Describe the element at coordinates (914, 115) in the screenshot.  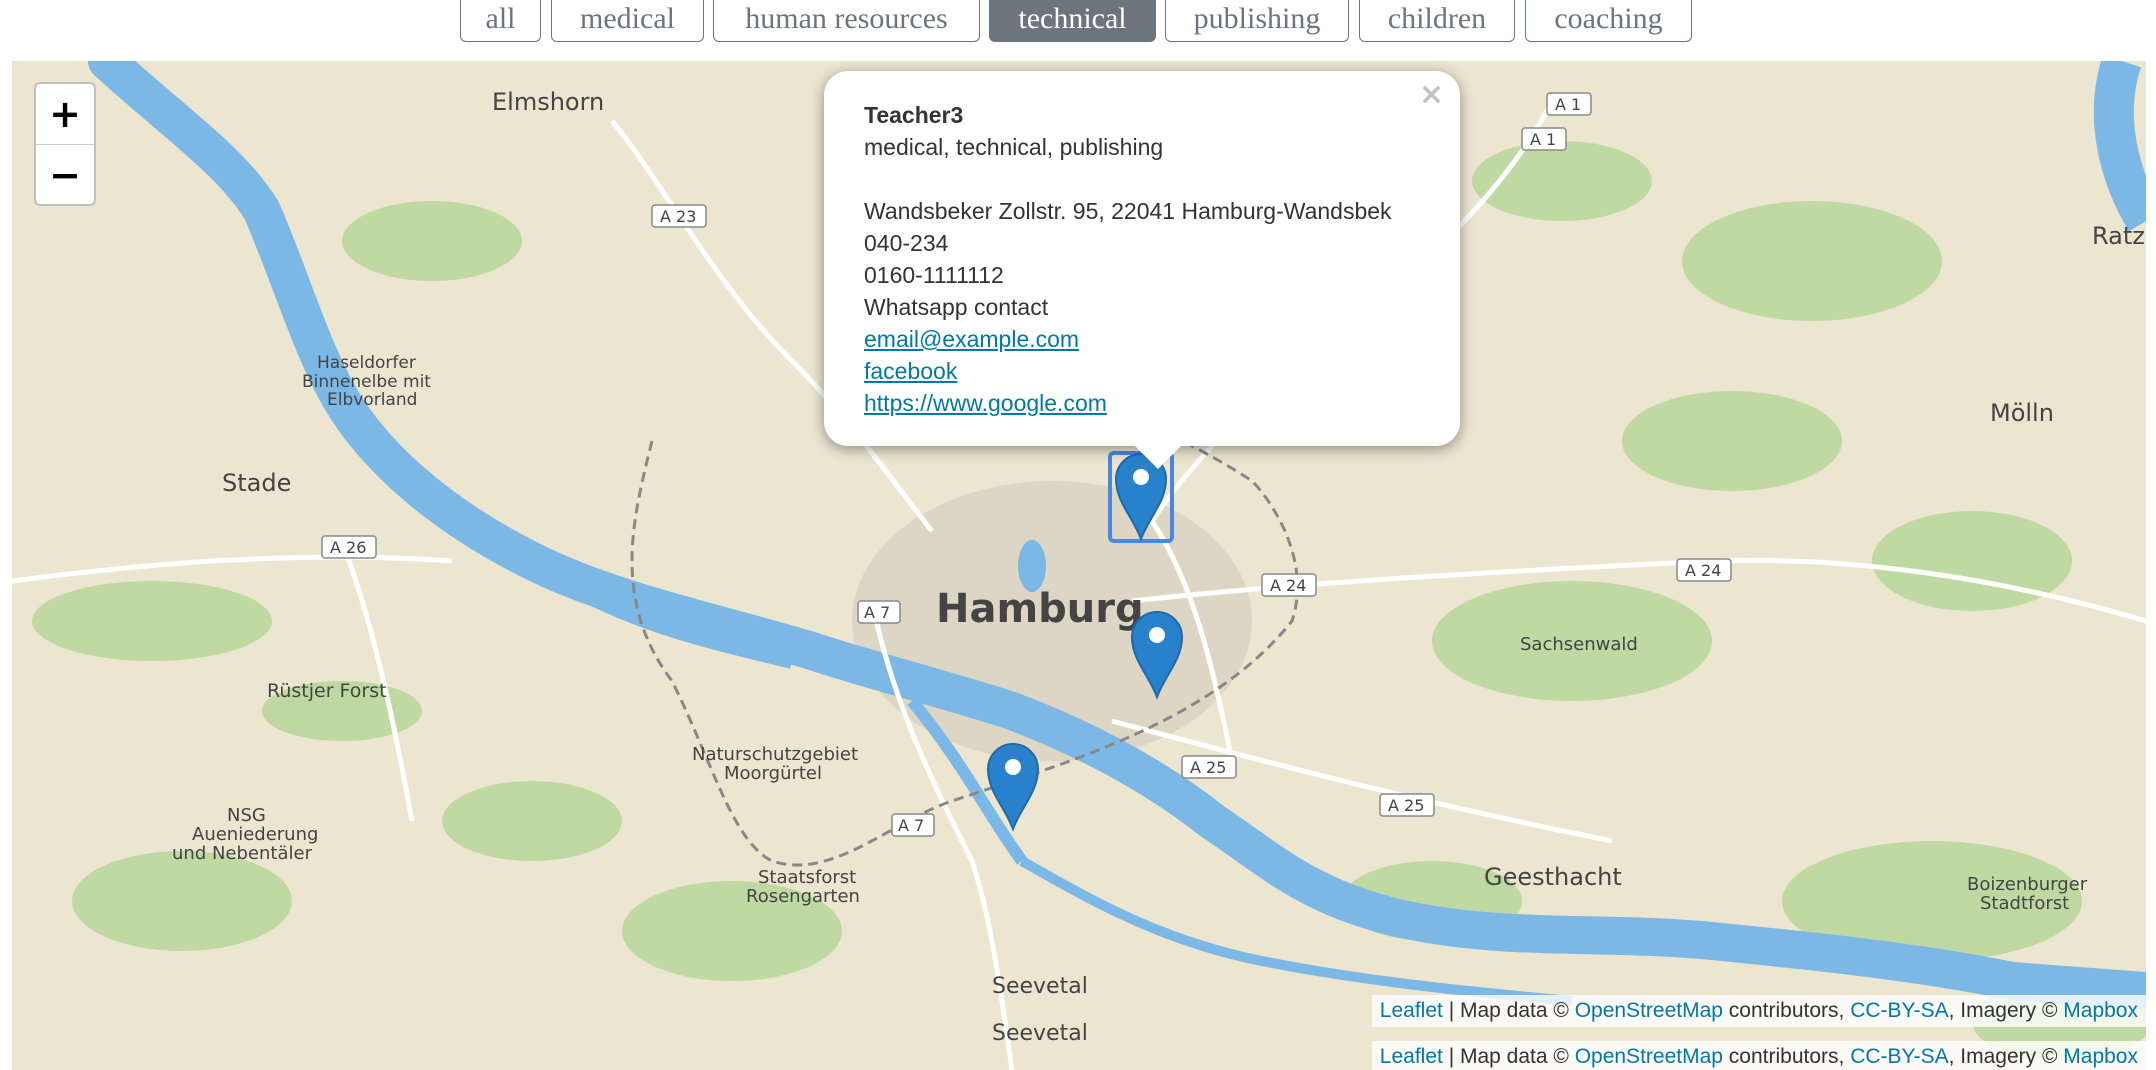
I see `teacher-name: Teacher3` at that location.